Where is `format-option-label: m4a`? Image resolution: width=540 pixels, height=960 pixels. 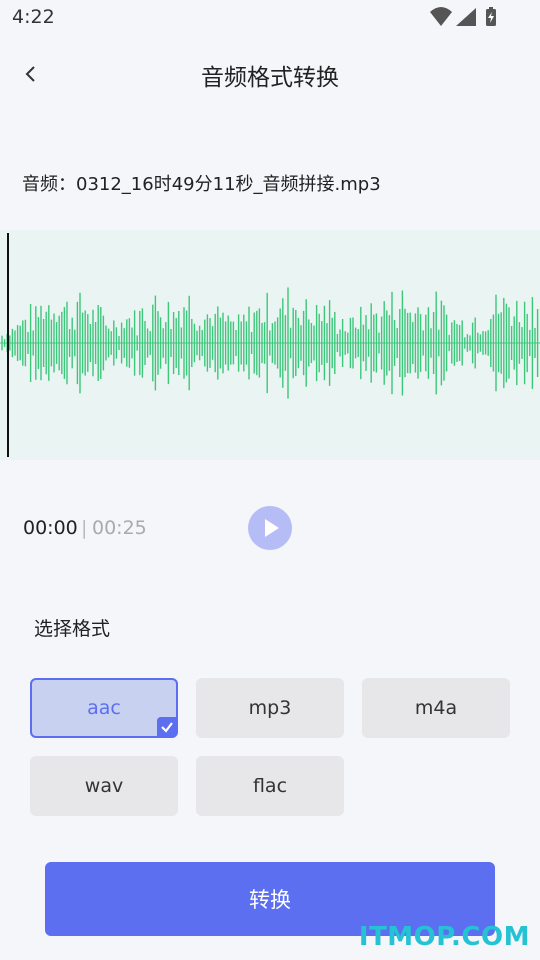 format-option-label: m4a is located at coordinates (436, 708).